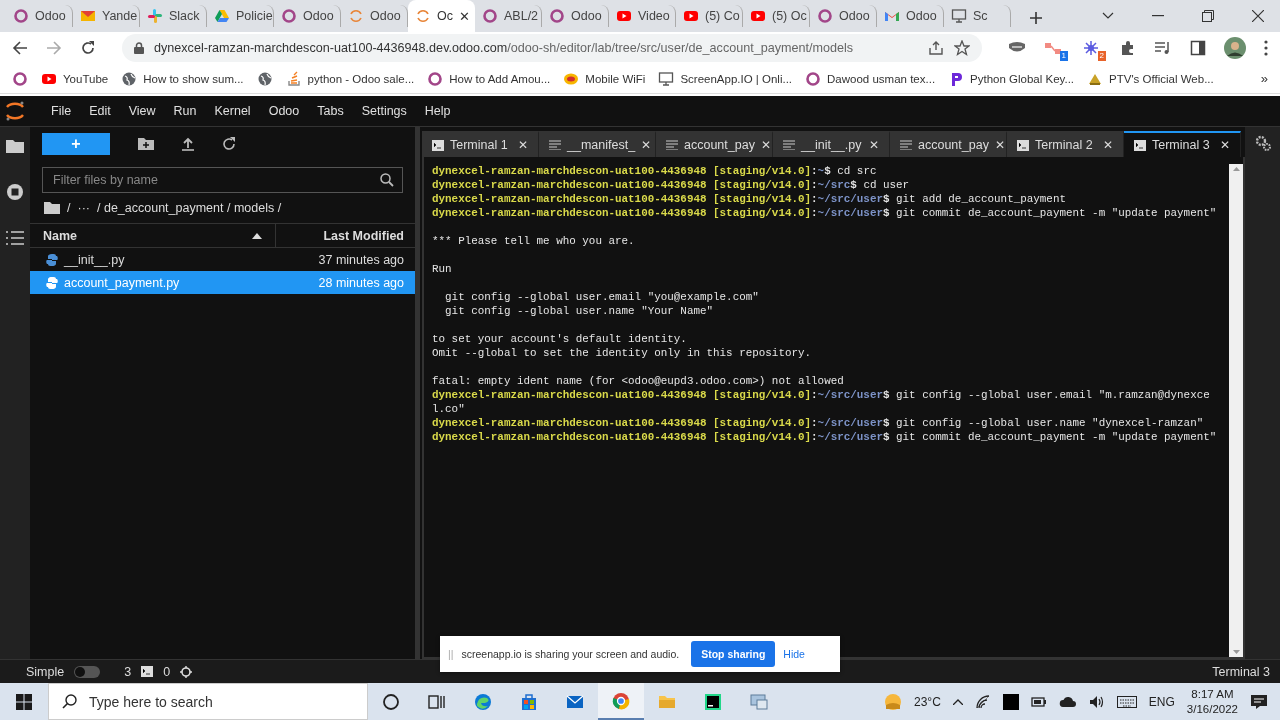 This screenshot has height=720, width=1280. Describe the element at coordinates (957, 701) in the screenshot. I see `caret-up-icon` at that location.